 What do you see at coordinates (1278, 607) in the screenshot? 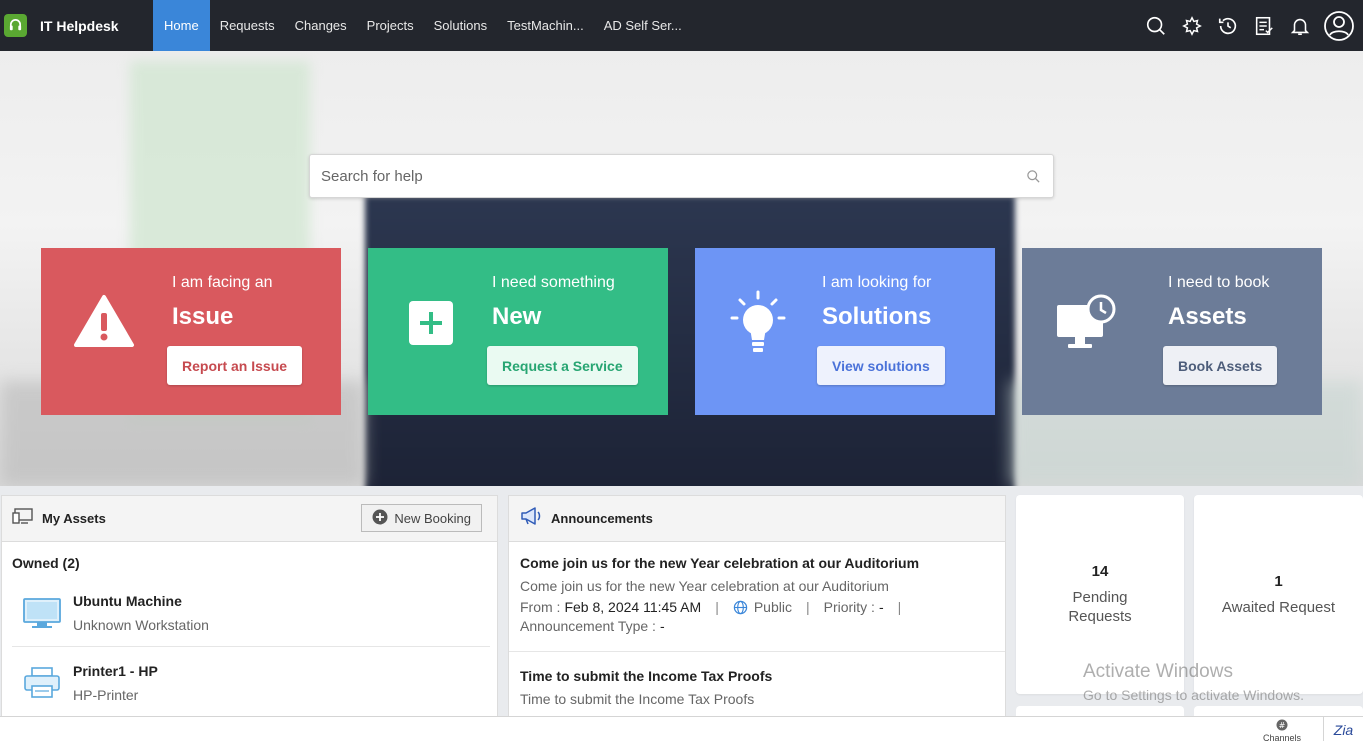
I see `awaited-label: Awaited Request` at bounding box center [1278, 607].